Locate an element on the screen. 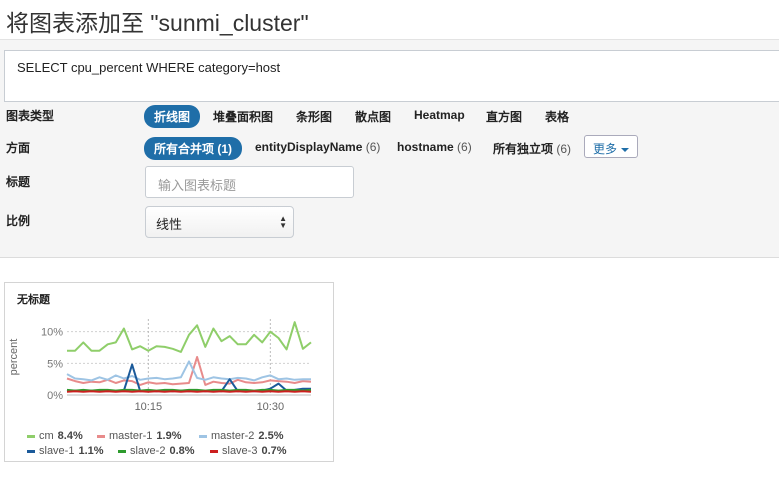 This screenshot has height=487, width=779. chart-type-option: 散点图 is located at coordinates (373, 116).